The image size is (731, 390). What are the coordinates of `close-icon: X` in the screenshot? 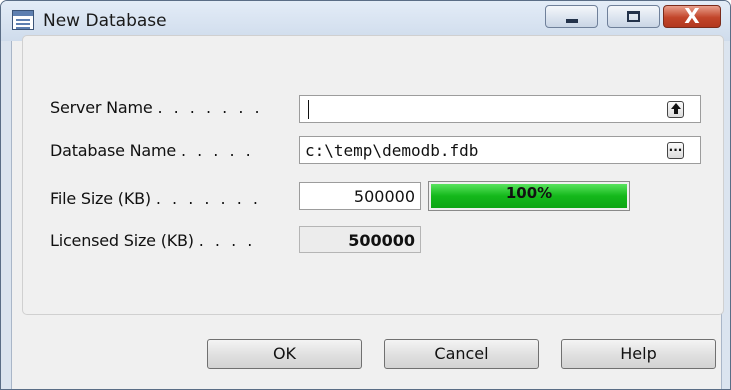 It's located at (692, 16).